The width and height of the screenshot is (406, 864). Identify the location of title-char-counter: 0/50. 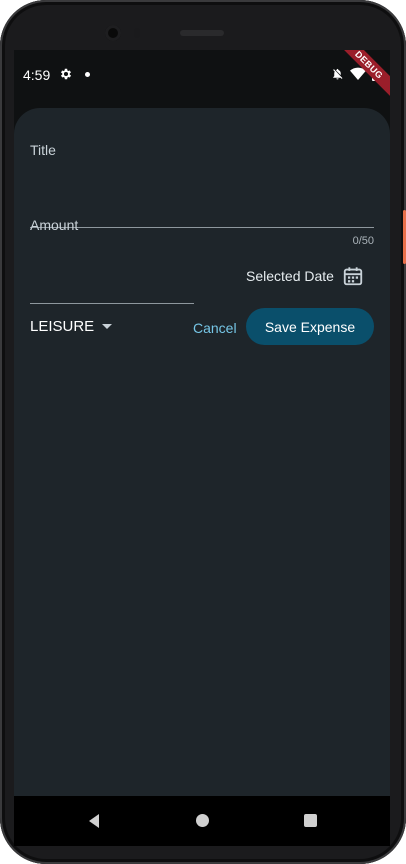
(363, 241).